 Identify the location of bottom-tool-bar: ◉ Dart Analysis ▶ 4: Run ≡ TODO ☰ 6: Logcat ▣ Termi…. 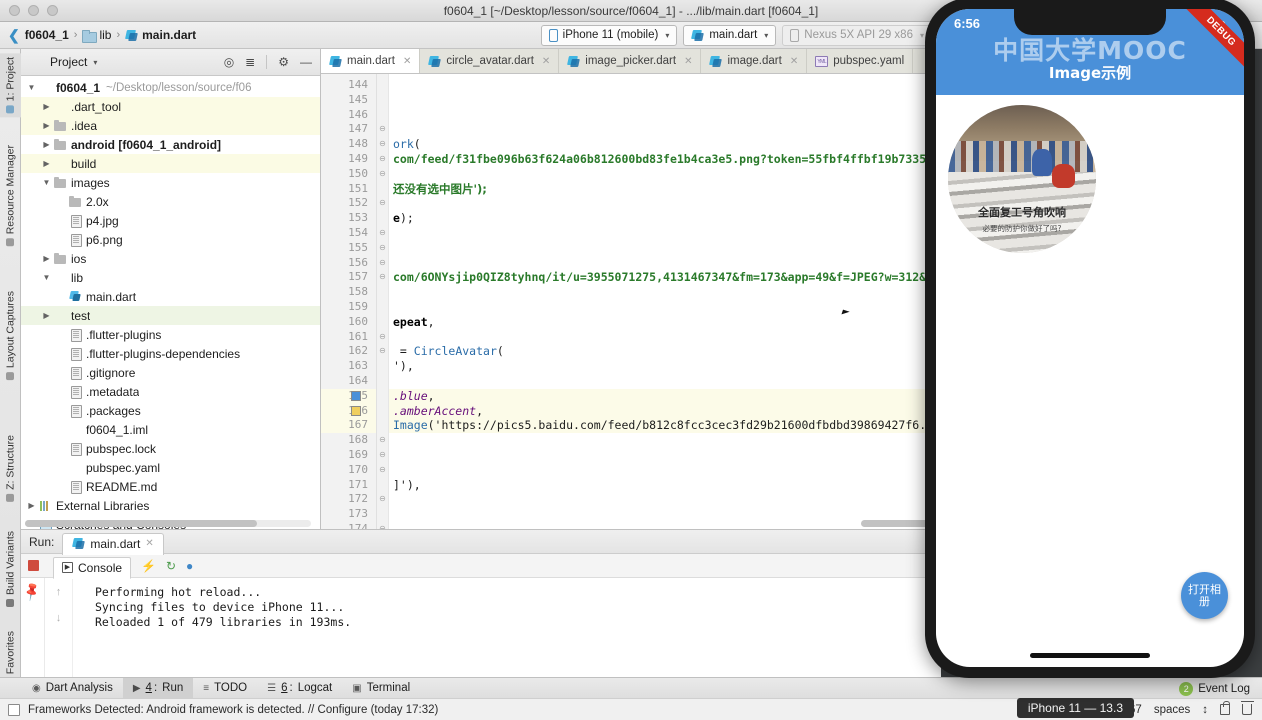
(631, 688).